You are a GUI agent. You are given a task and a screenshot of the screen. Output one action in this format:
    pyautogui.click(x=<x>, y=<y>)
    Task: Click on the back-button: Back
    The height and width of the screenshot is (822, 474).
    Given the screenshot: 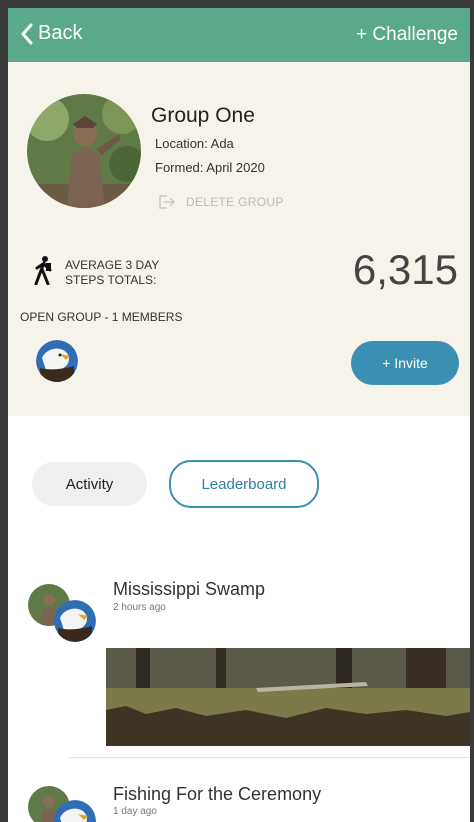 What is the action you would take?
    pyautogui.click(x=51, y=33)
    